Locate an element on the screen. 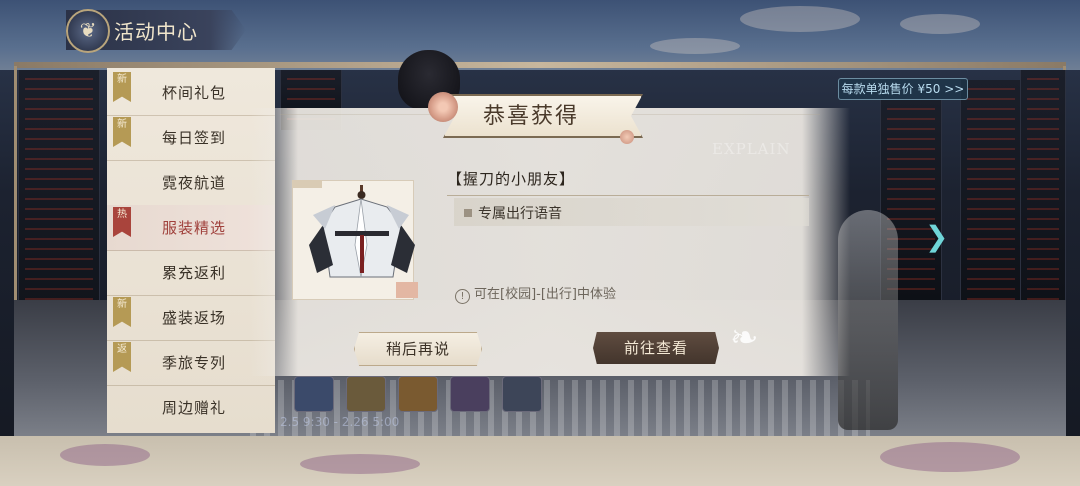 This screenshot has height=486, width=1080. usage-tip: ! 可在[校园]-[出行]中体验 is located at coordinates (535, 293).